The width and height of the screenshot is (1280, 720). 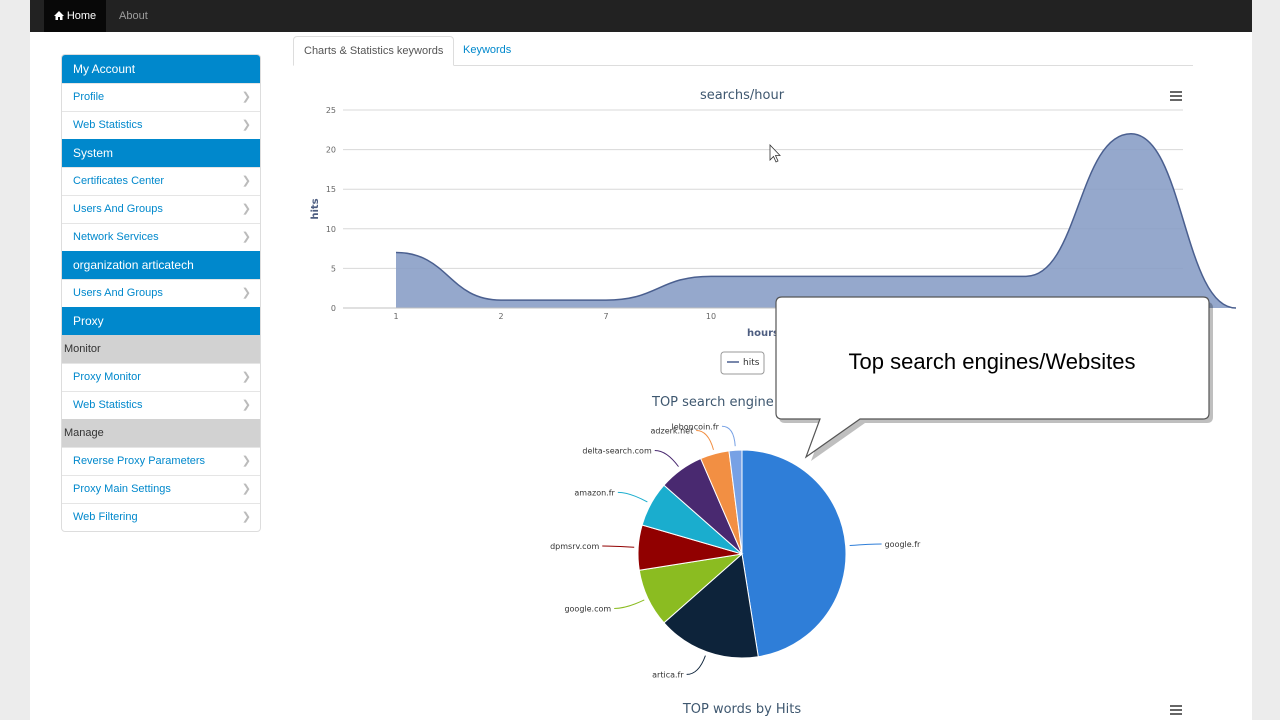 I want to click on sidebar-header-system: System, so click(x=161, y=153).